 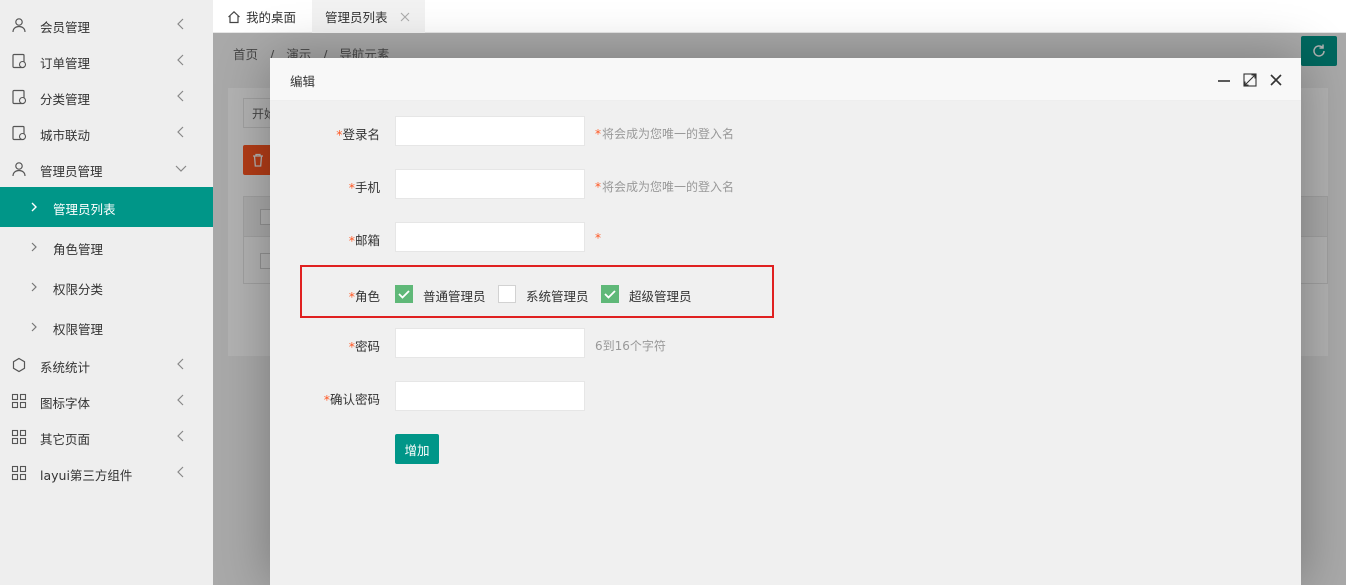 I want to click on sidebar-item-label: 角色管理, so click(x=78, y=249).